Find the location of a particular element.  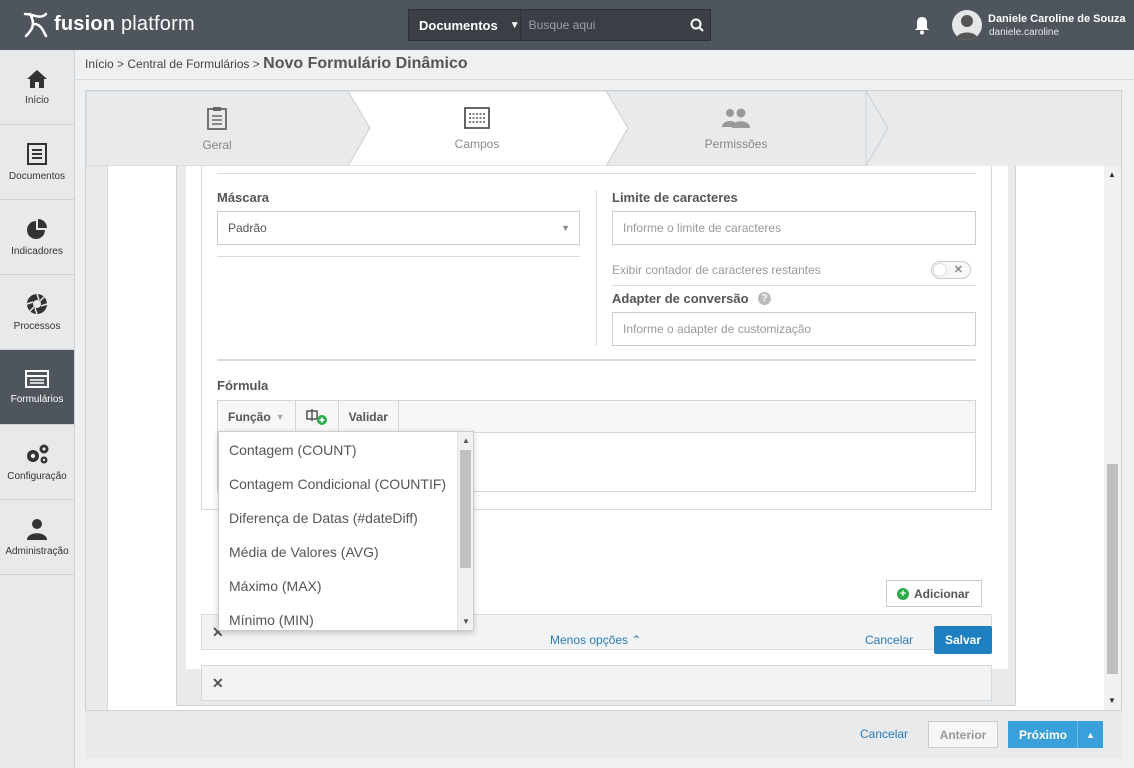

sidebar-item-processos: Processos is located at coordinates (37, 312).